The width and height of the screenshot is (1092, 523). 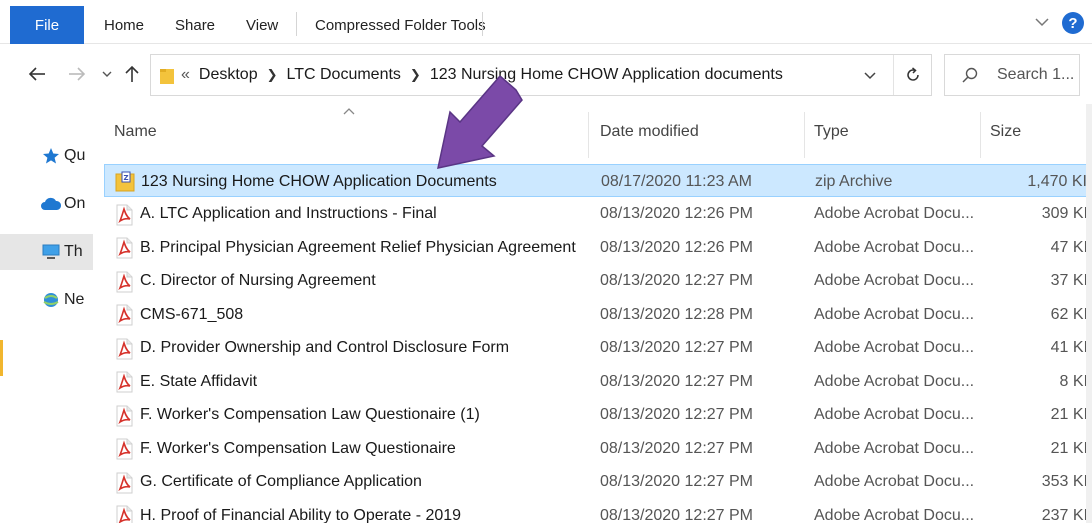 What do you see at coordinates (676, 181) in the screenshot?
I see `file-date-modified: 08/17/2020 11:23 AM` at bounding box center [676, 181].